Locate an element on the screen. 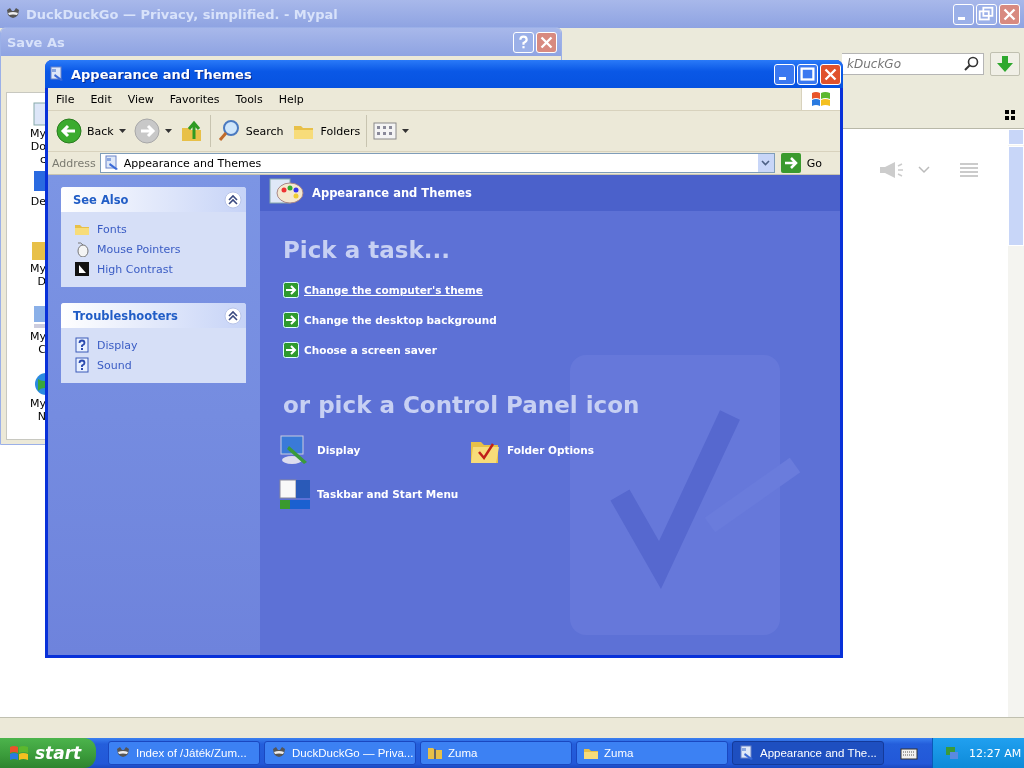  clock: 12:27 AM is located at coordinates (995, 753).